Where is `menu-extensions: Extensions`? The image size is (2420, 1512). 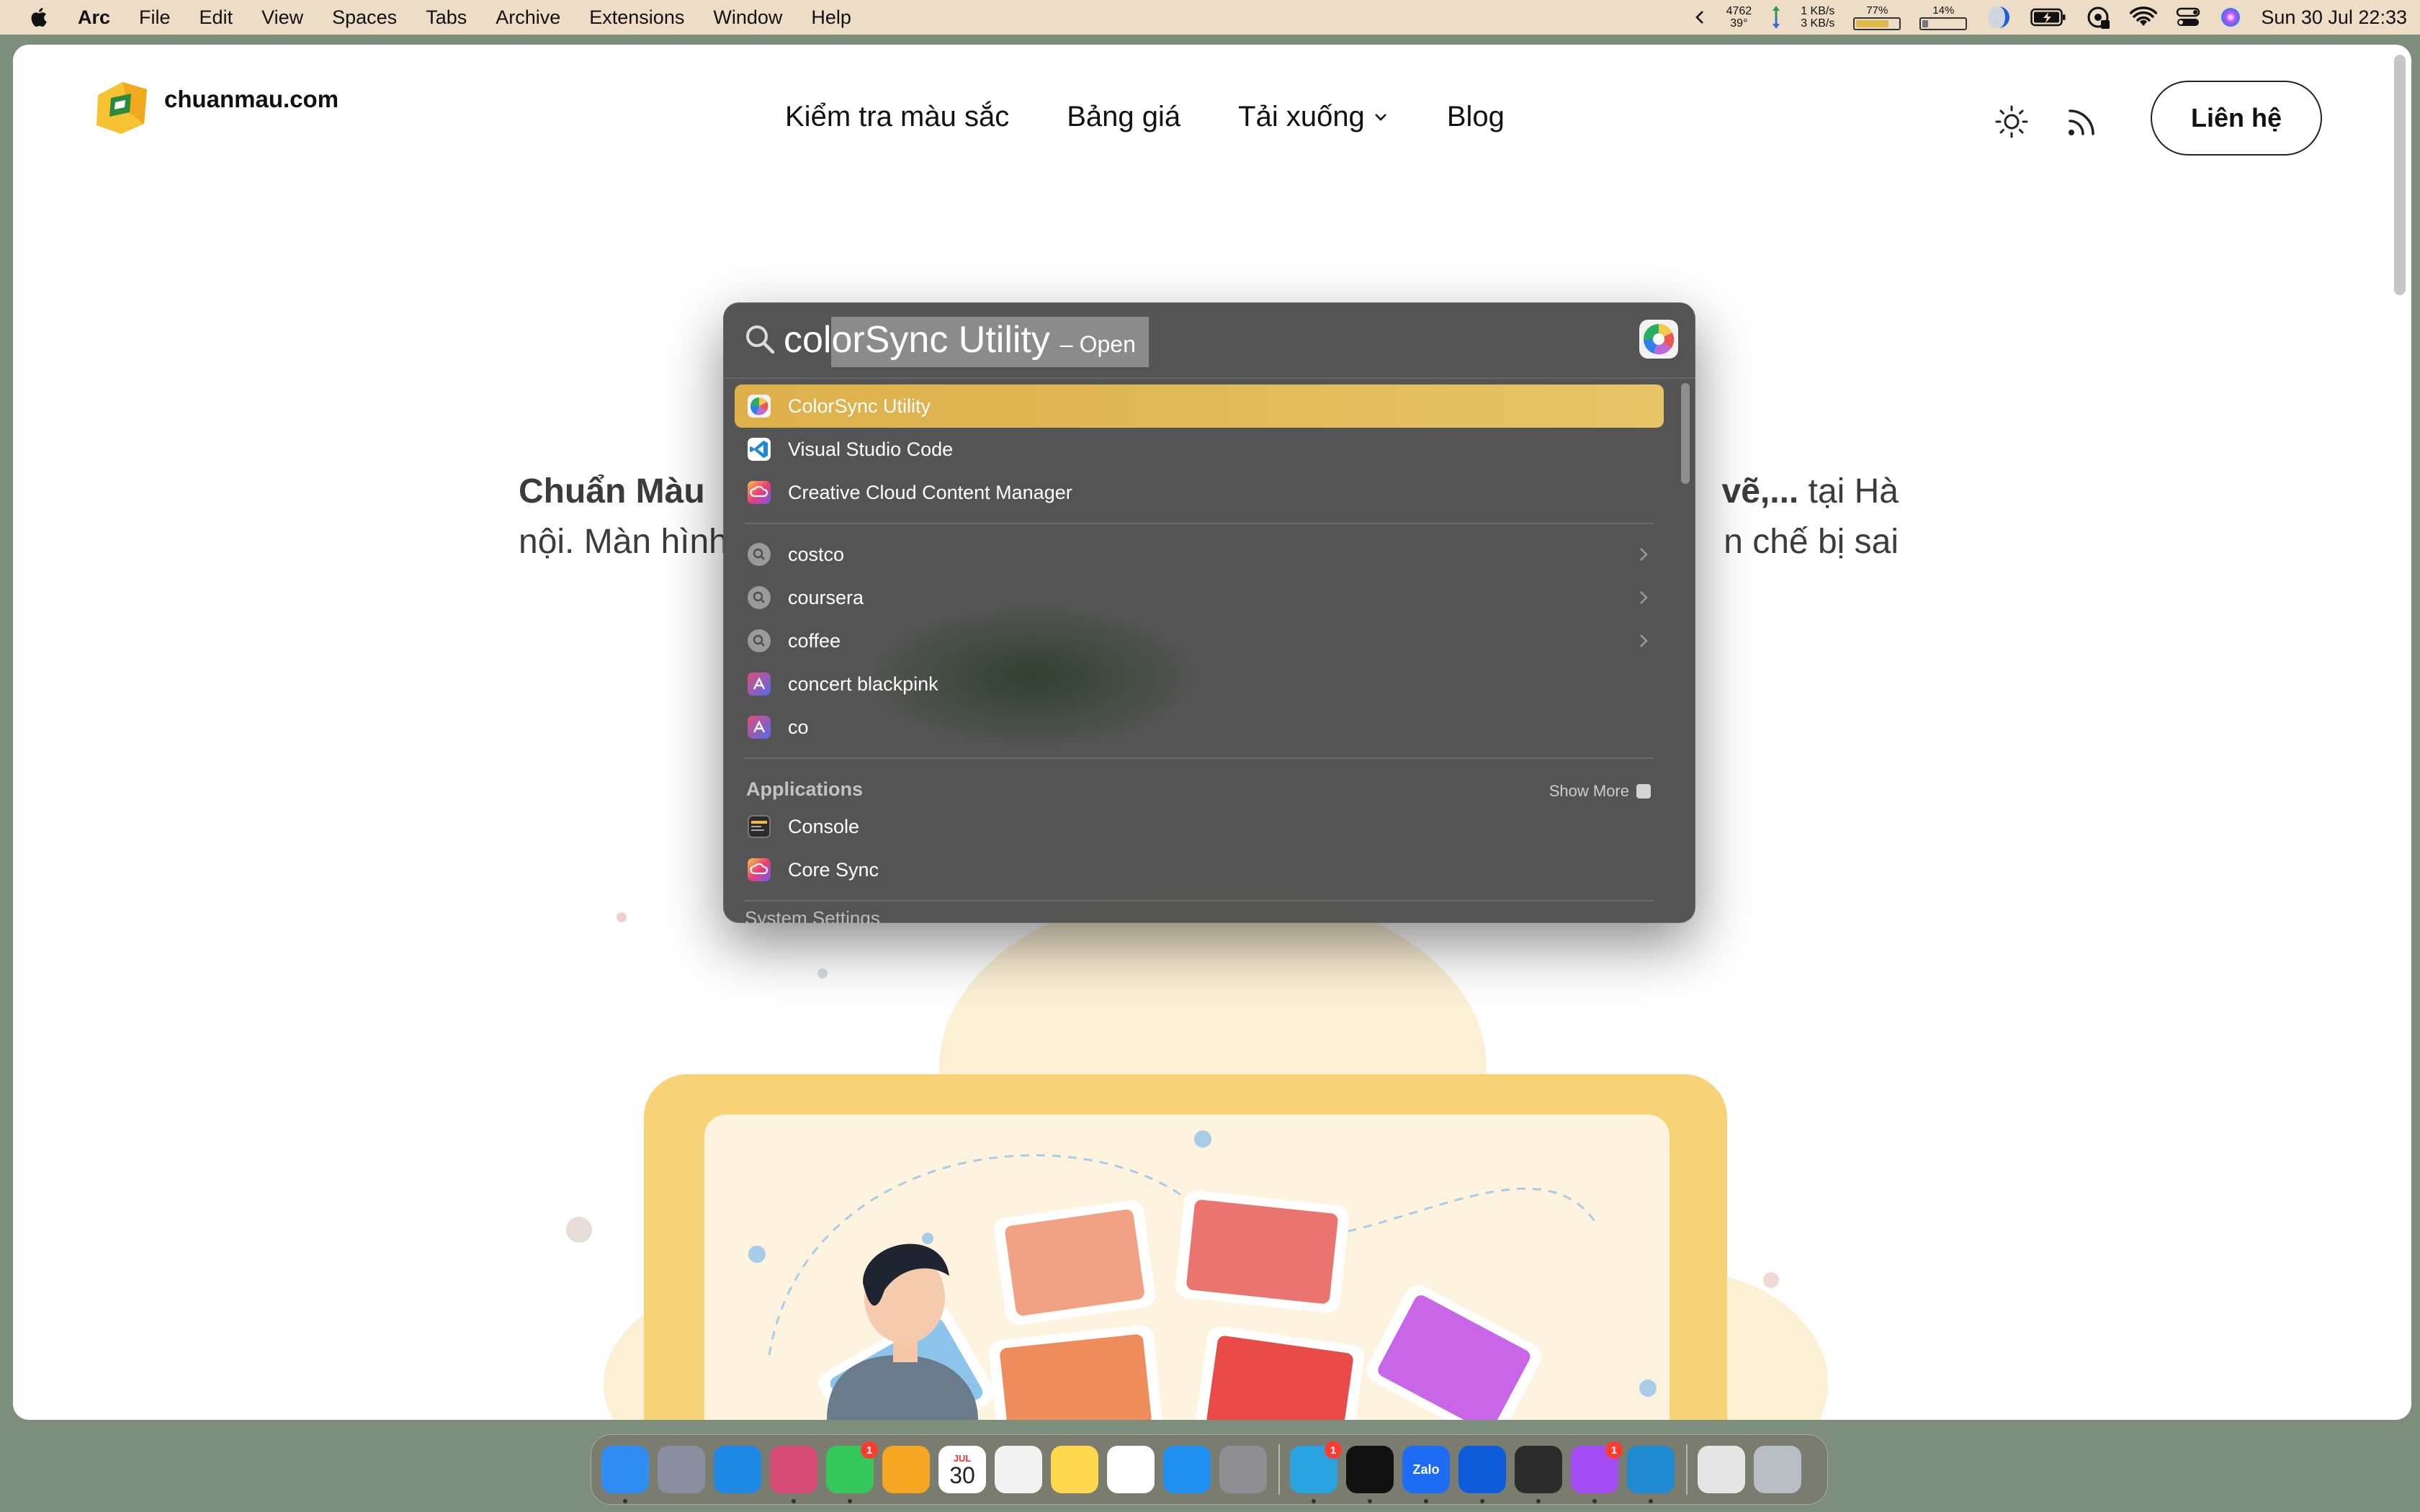 menu-extensions: Extensions is located at coordinates (636, 17).